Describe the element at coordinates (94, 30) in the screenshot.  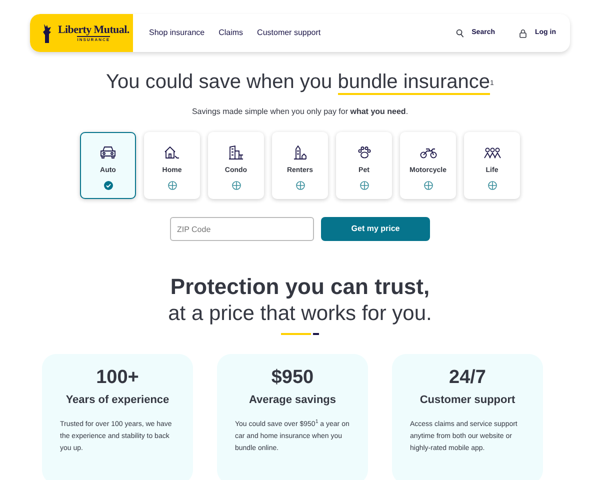
I see `logo-name: Liberty Mutual.` at that location.